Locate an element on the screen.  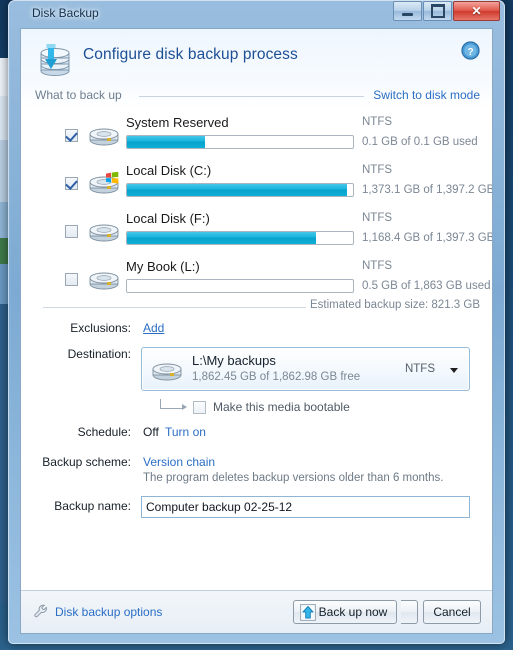
disk-windows-icon is located at coordinates (104, 183).